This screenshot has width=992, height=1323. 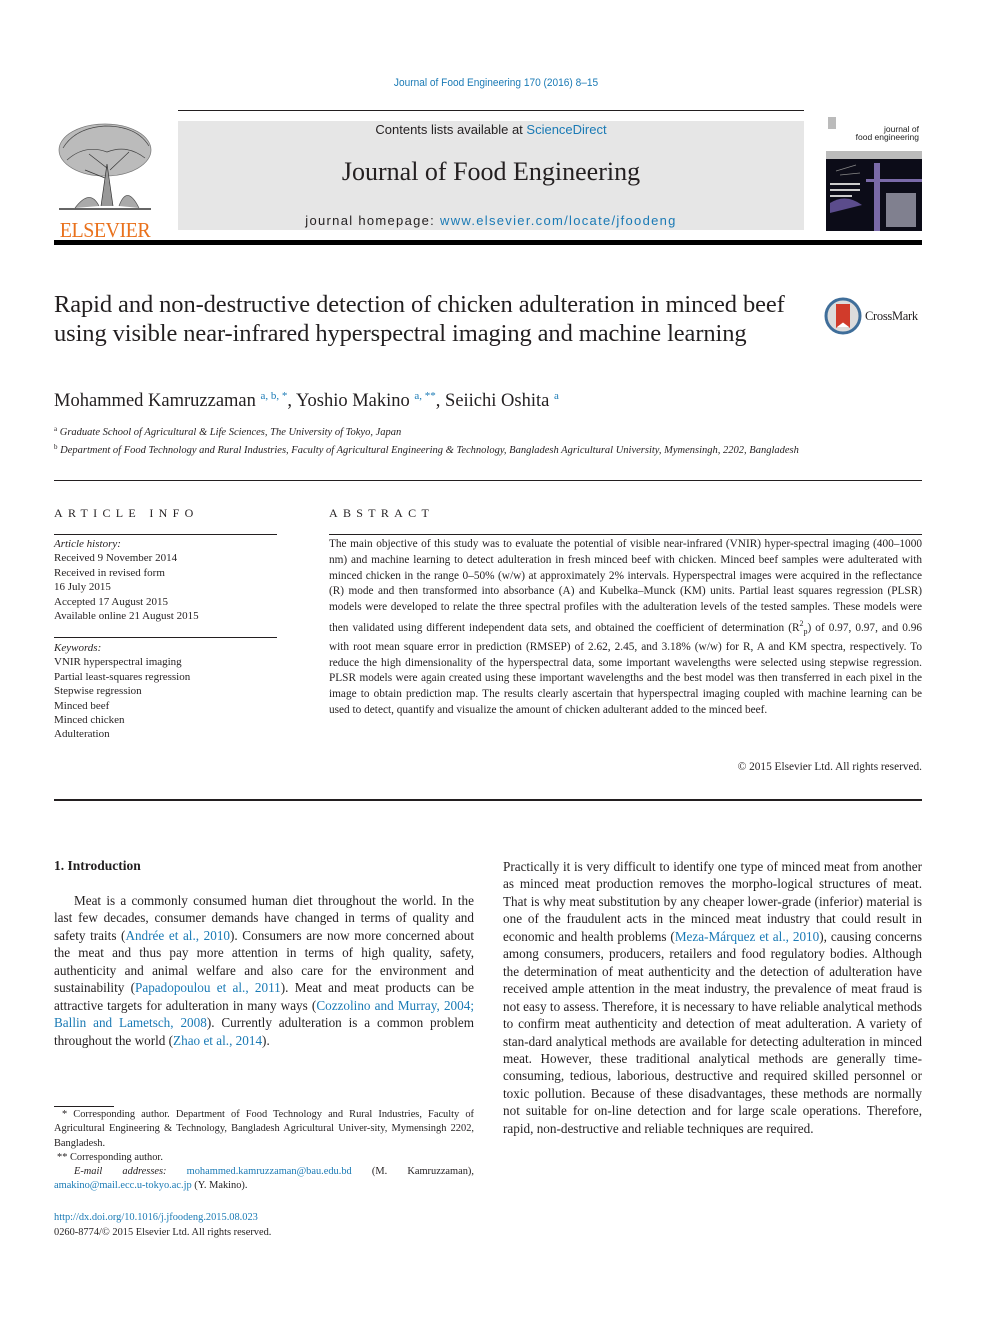 What do you see at coordinates (891, 315) in the screenshot?
I see `crossmark-label: CrossMark` at bounding box center [891, 315].